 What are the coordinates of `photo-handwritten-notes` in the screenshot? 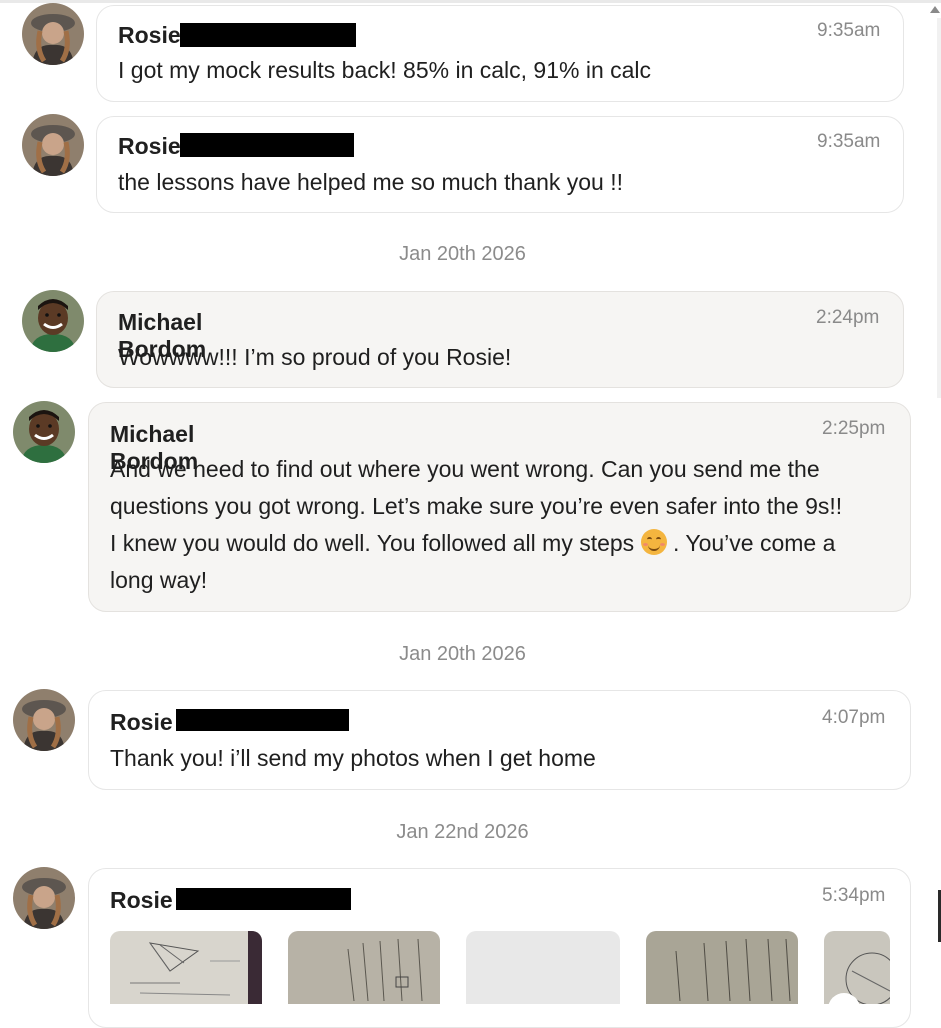 It's located at (364, 967).